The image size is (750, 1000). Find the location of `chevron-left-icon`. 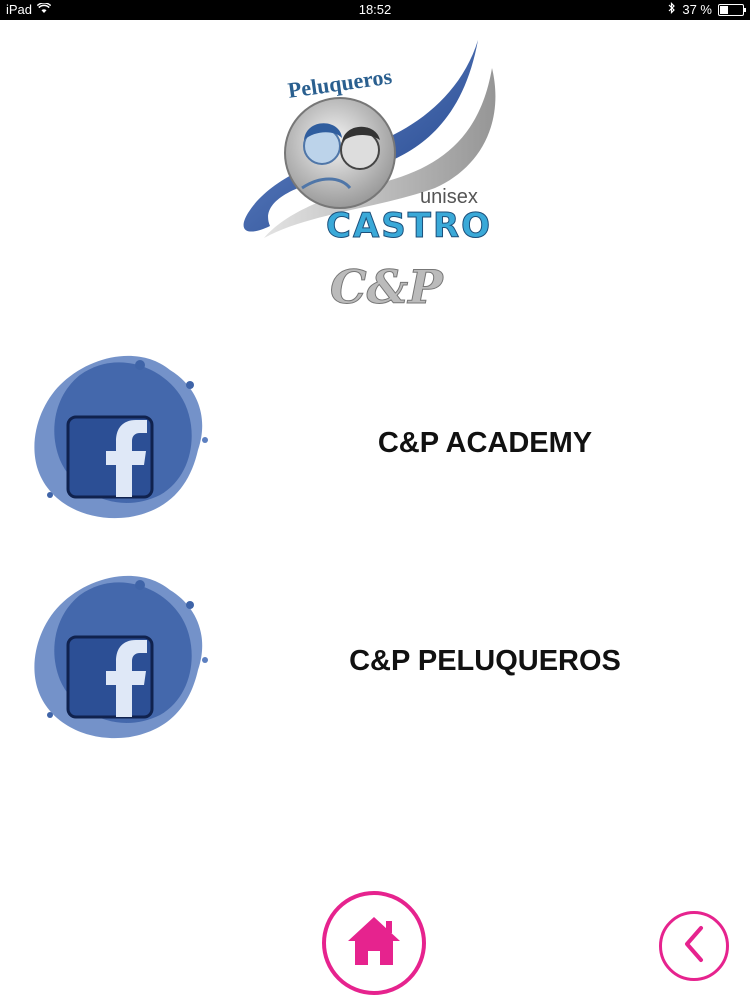

chevron-left-icon is located at coordinates (694, 946).